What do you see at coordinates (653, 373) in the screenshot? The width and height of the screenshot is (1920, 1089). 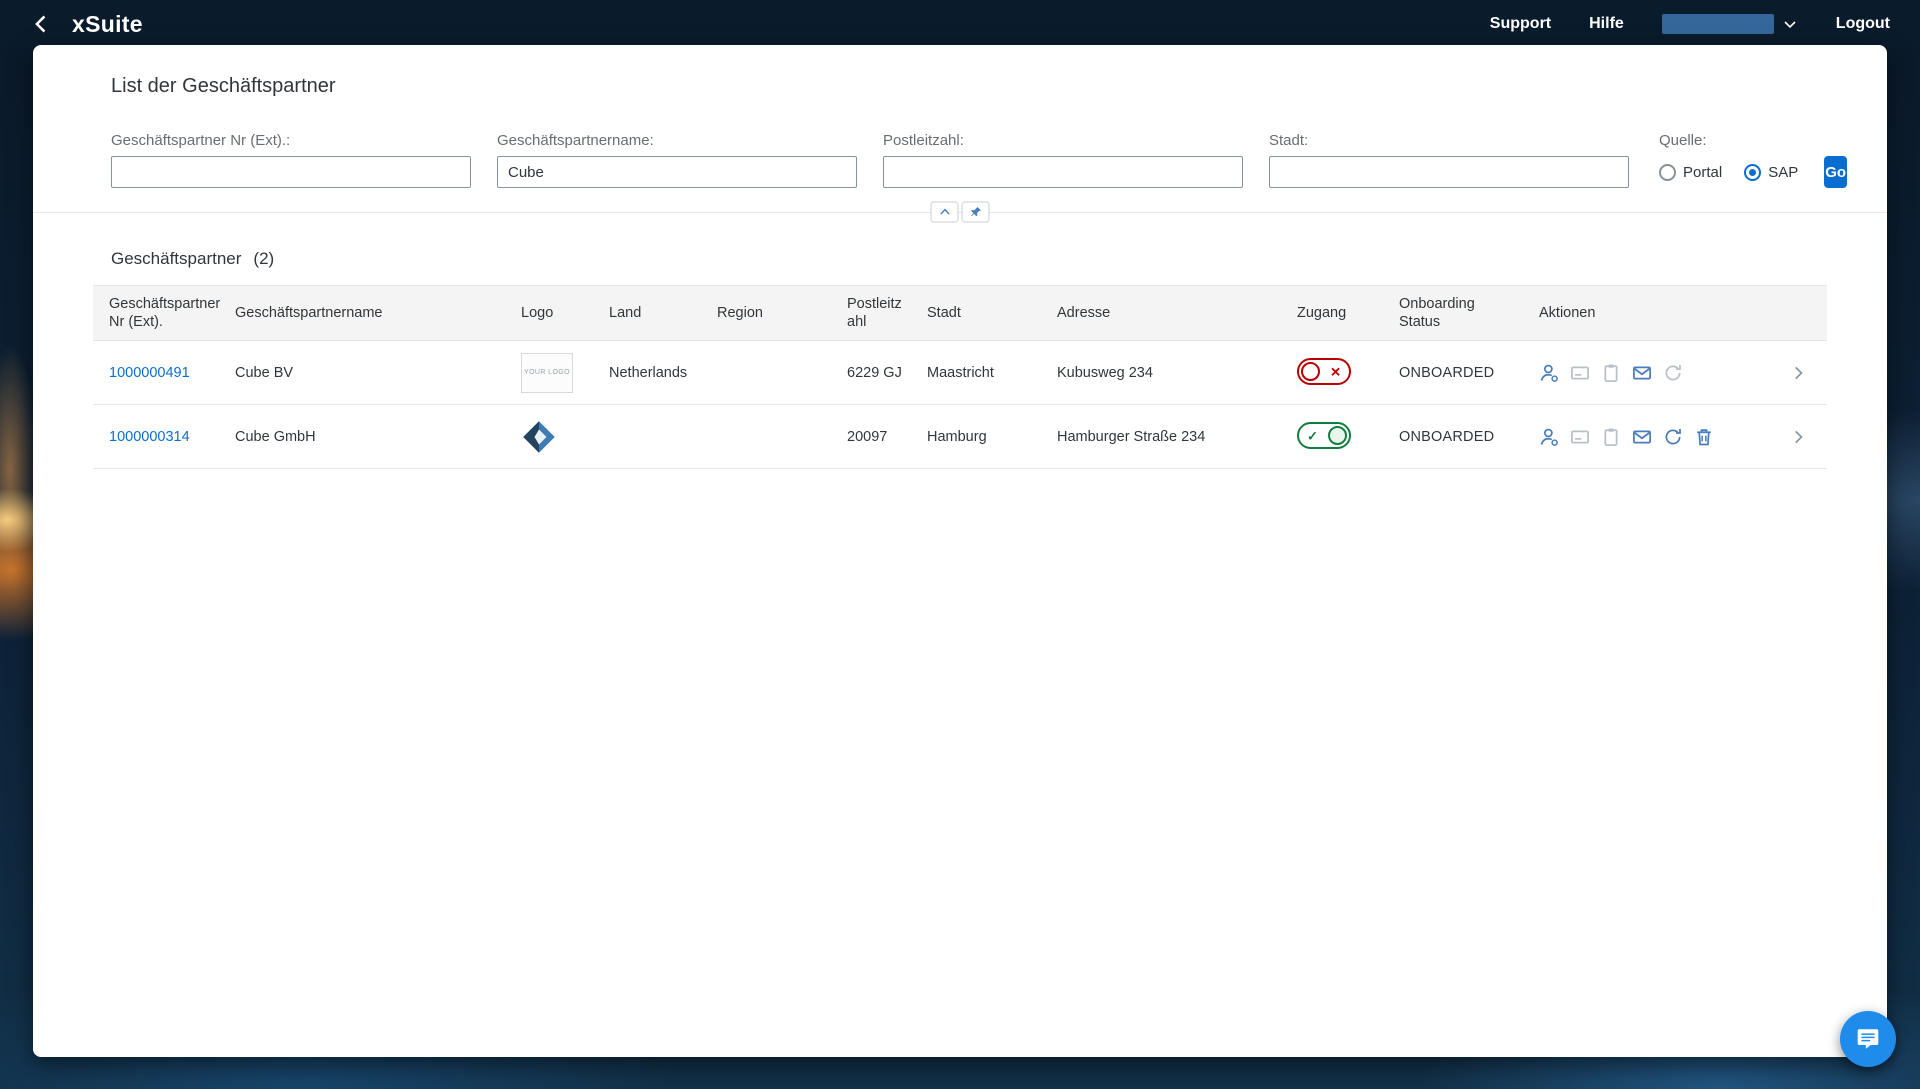 I see `land-cell: Netherlands` at bounding box center [653, 373].